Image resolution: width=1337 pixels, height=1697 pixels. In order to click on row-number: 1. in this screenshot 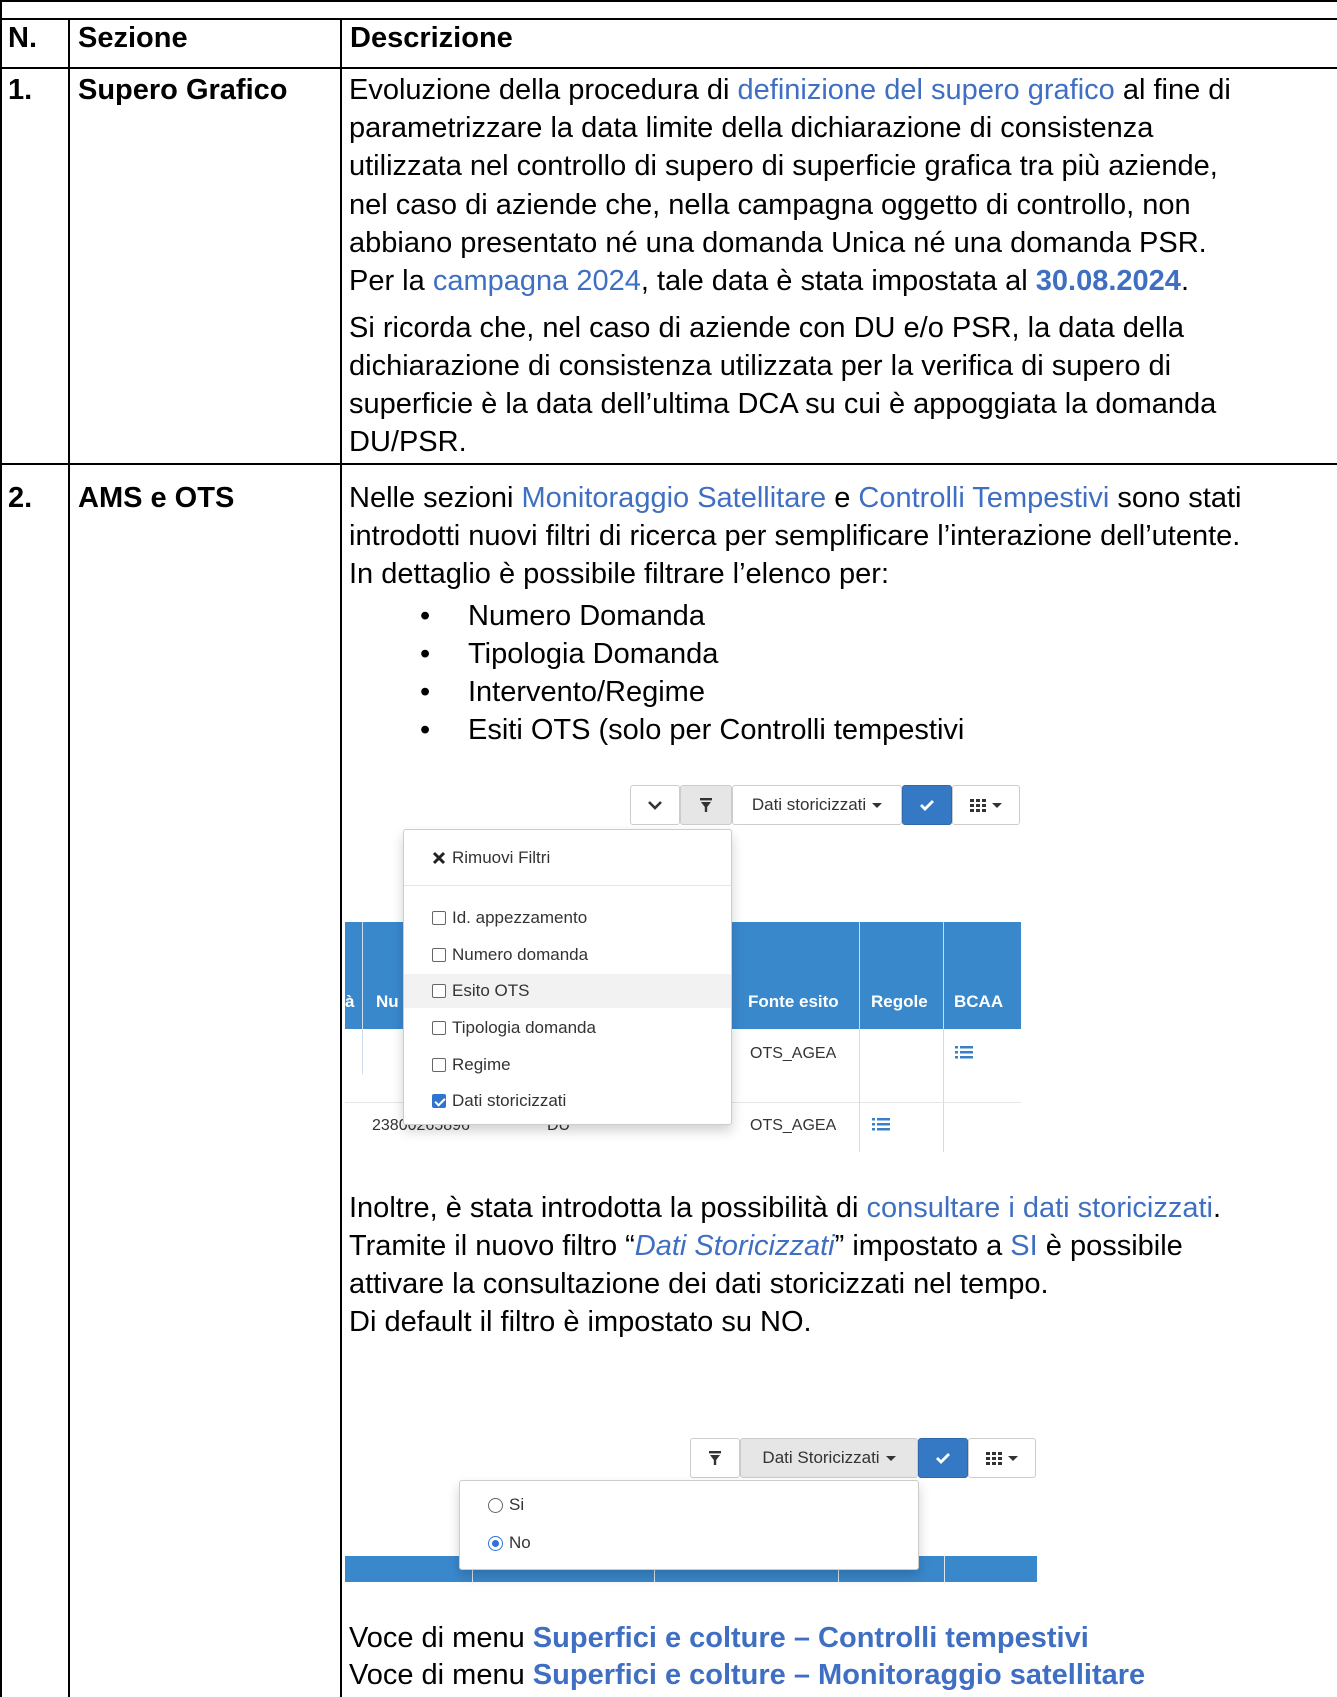, I will do `click(20, 90)`.